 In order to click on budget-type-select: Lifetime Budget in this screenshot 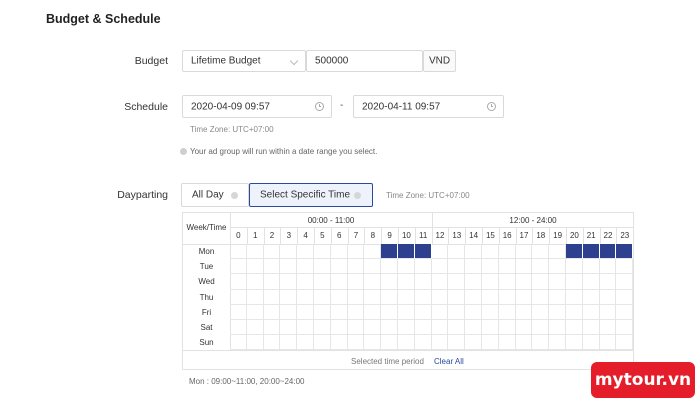, I will do `click(244, 61)`.